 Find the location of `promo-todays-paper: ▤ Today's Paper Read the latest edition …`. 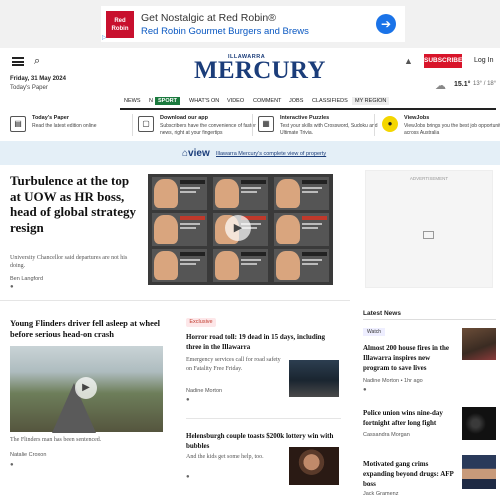

promo-todays-paper: ▤ Today's Paper Read the latest edition … is located at coordinates (69, 125).